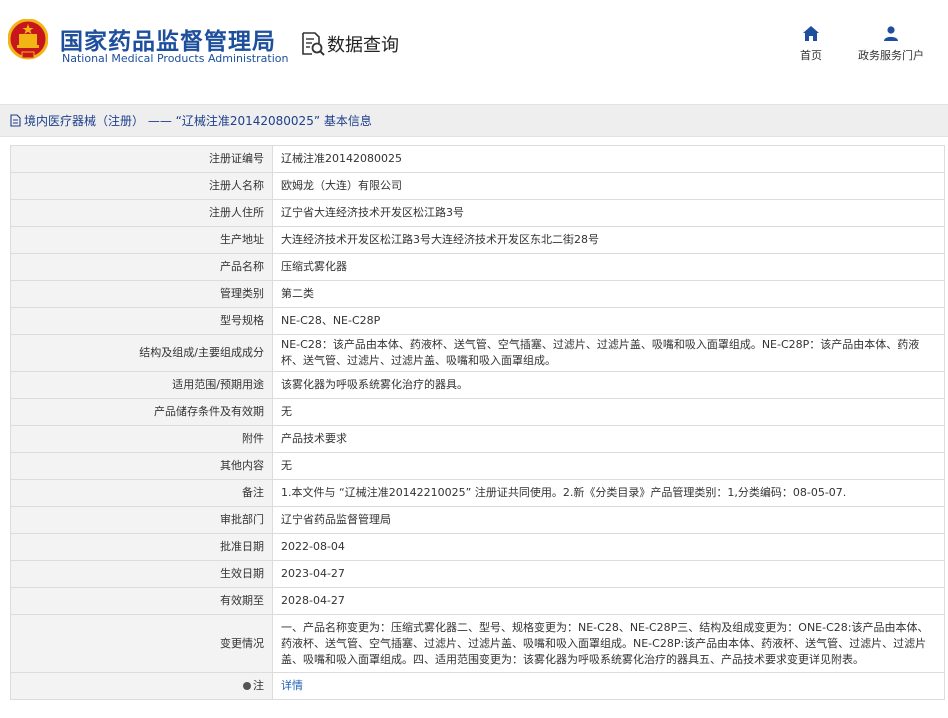 This screenshot has width=948, height=718. I want to click on national-emblem-icon, so click(28, 39).